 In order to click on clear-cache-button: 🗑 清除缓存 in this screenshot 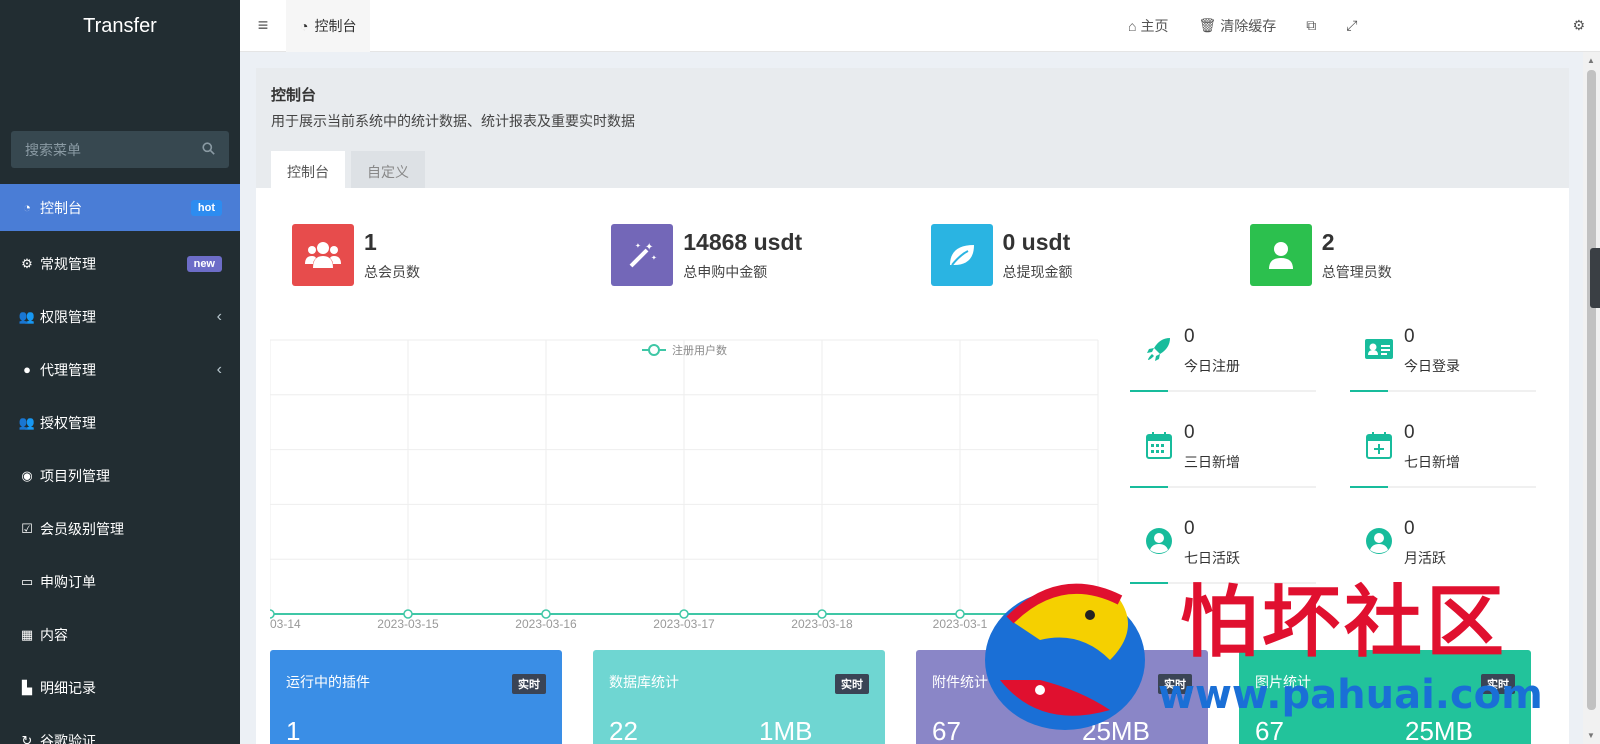, I will do `click(1237, 26)`.